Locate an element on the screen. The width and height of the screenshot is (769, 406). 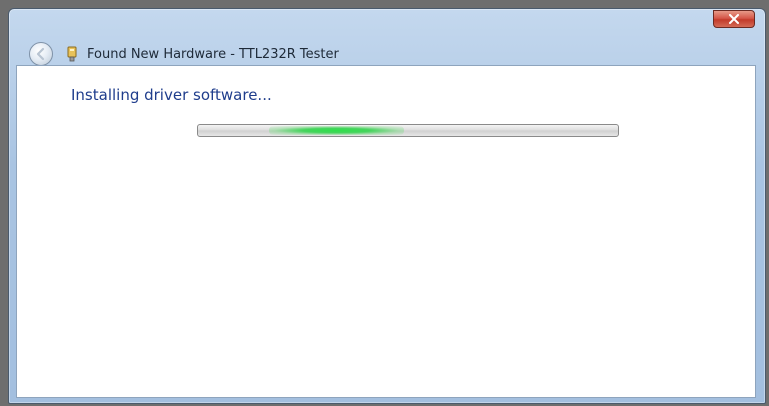
progress-indicator is located at coordinates (336, 130).